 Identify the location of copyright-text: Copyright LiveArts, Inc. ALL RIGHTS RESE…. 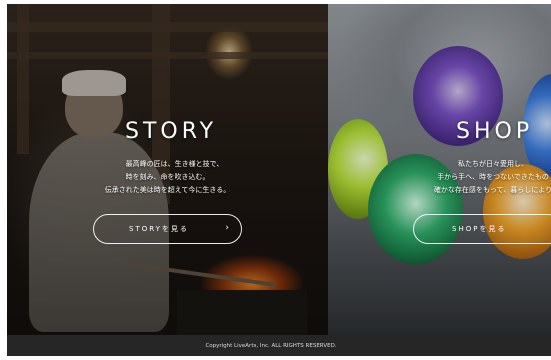
(271, 345).